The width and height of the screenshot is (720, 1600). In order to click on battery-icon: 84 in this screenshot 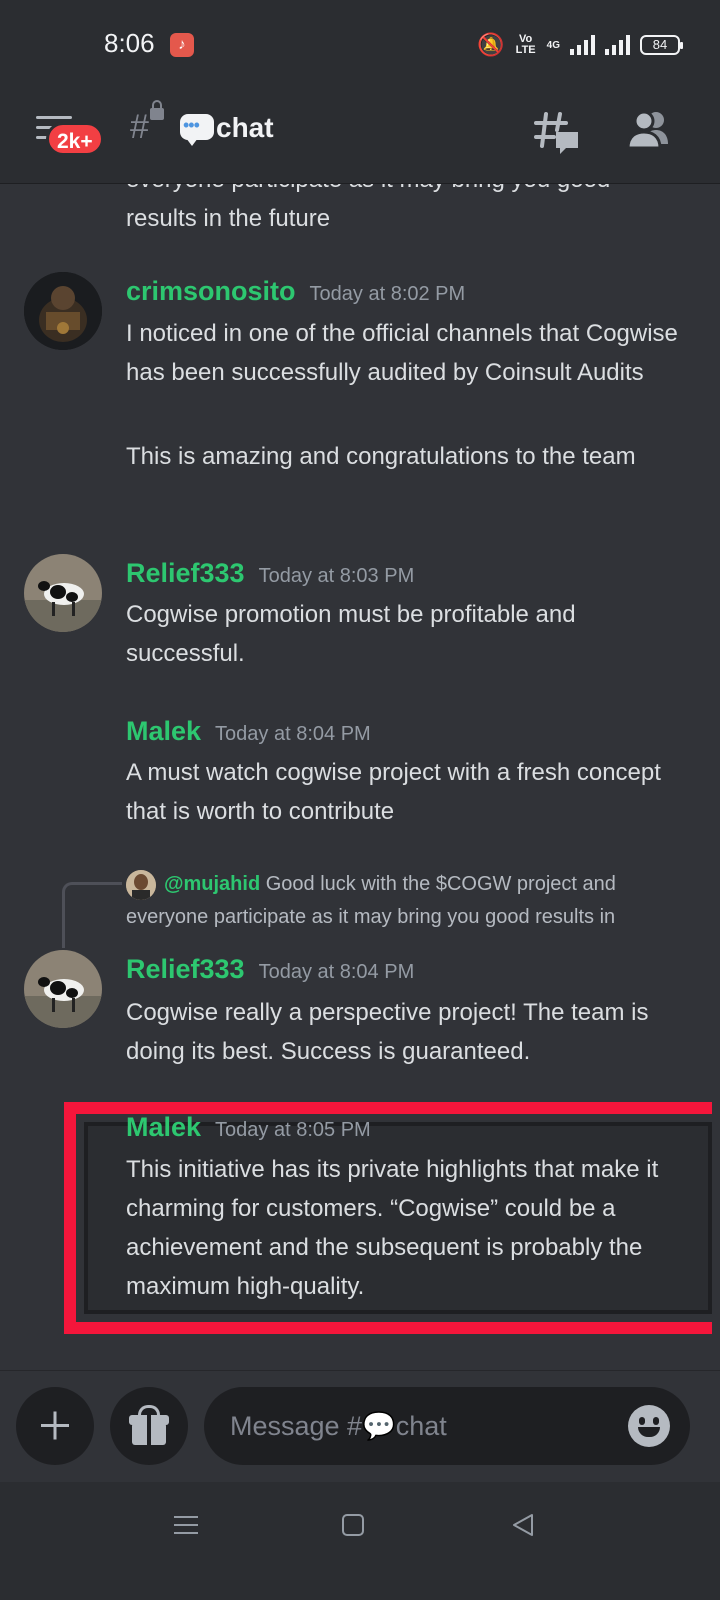, I will do `click(661, 45)`.